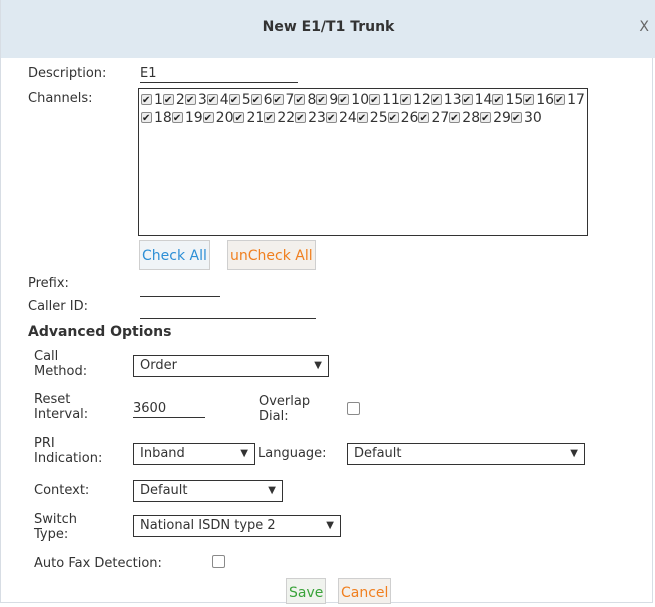 The image size is (655, 607). I want to click on channel-item: 19, so click(187, 118).